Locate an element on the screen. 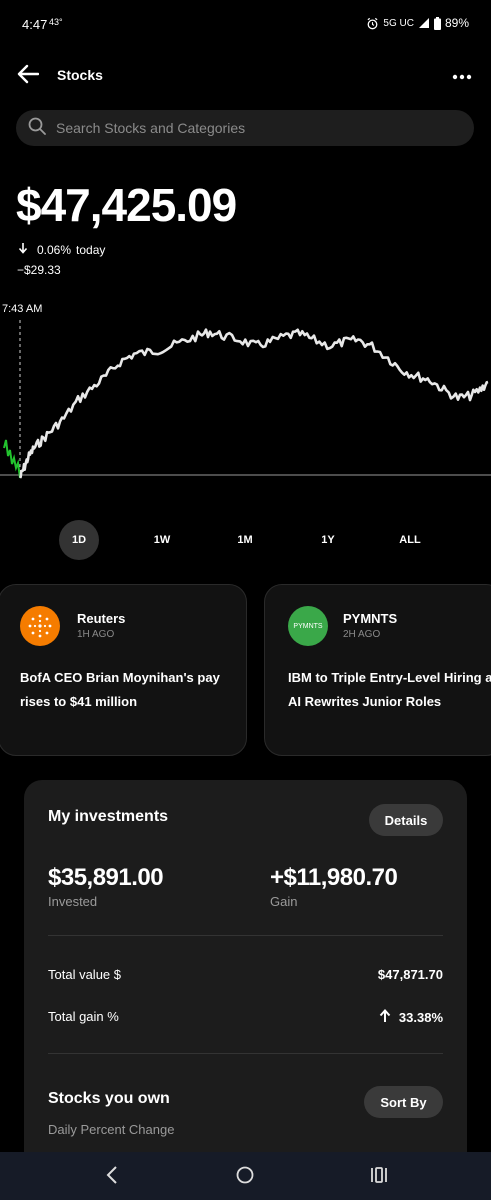 Image resolution: width=491 pixels, height=1200 pixels. range-1w: 1W is located at coordinates (162, 540).